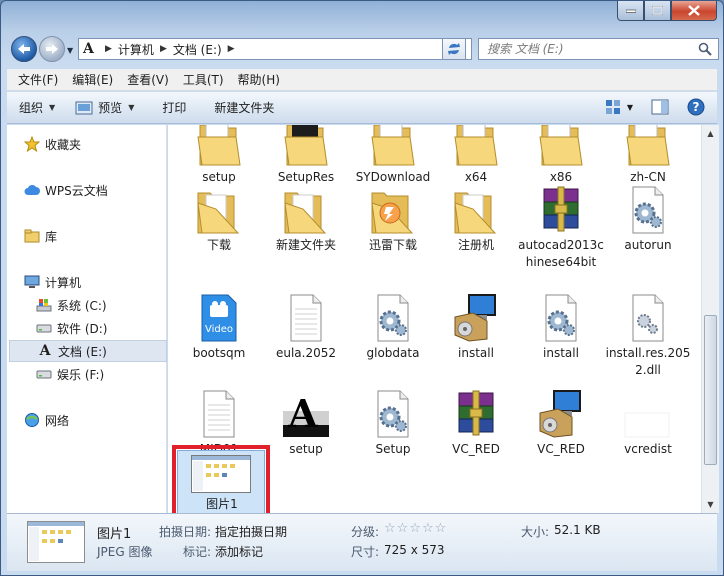 The image size is (724, 576). Describe the element at coordinates (306, 326) in the screenshot. I see `file-item: eula.2052` at that location.